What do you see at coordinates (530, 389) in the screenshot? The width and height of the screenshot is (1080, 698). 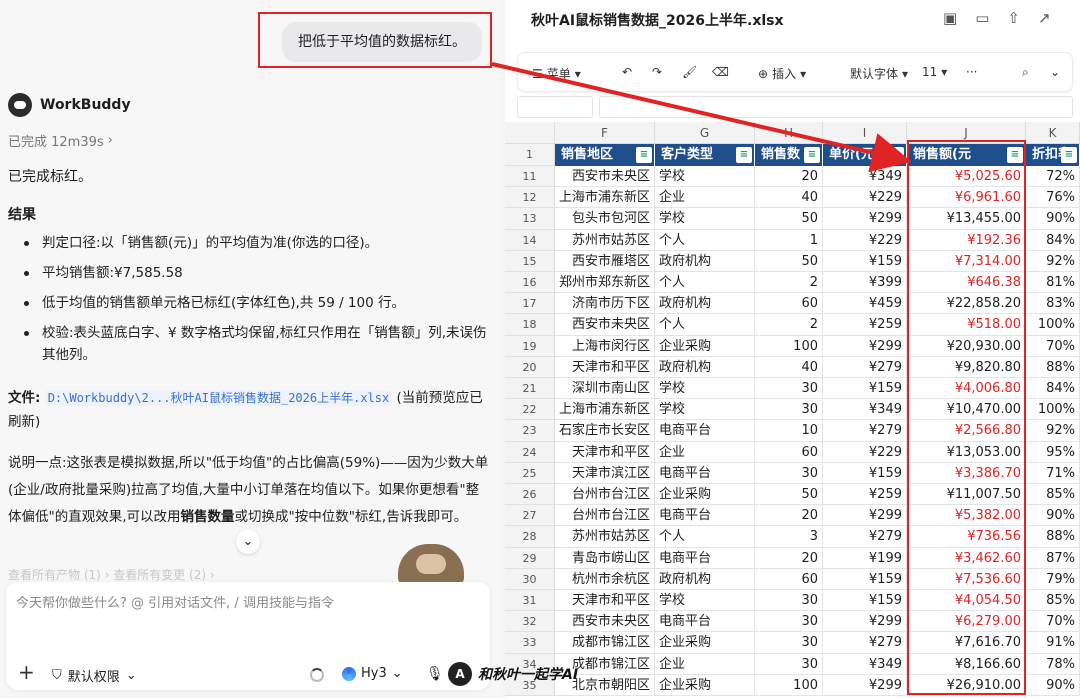 I see `row-header: 21` at bounding box center [530, 389].